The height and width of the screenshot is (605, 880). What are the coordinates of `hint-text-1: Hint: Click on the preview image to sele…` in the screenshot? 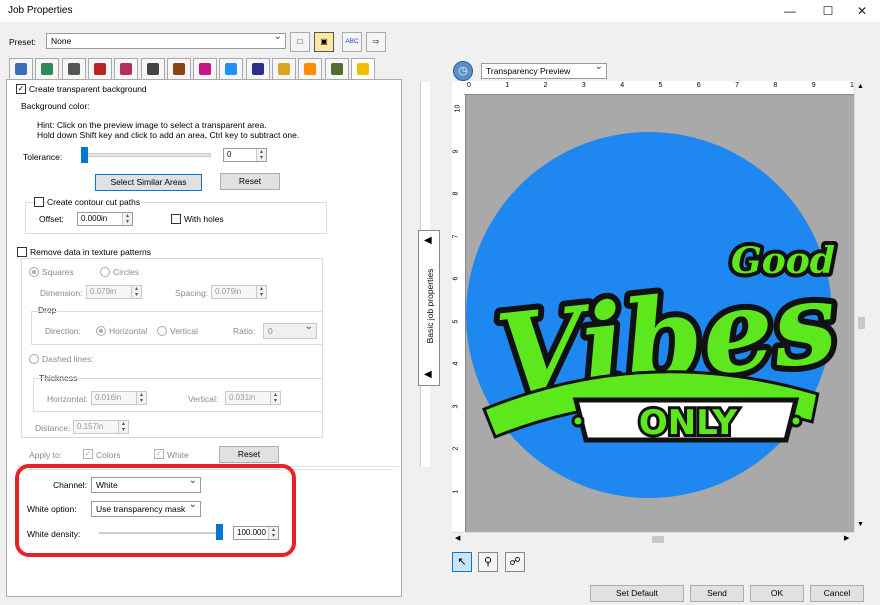 It's located at (152, 125).